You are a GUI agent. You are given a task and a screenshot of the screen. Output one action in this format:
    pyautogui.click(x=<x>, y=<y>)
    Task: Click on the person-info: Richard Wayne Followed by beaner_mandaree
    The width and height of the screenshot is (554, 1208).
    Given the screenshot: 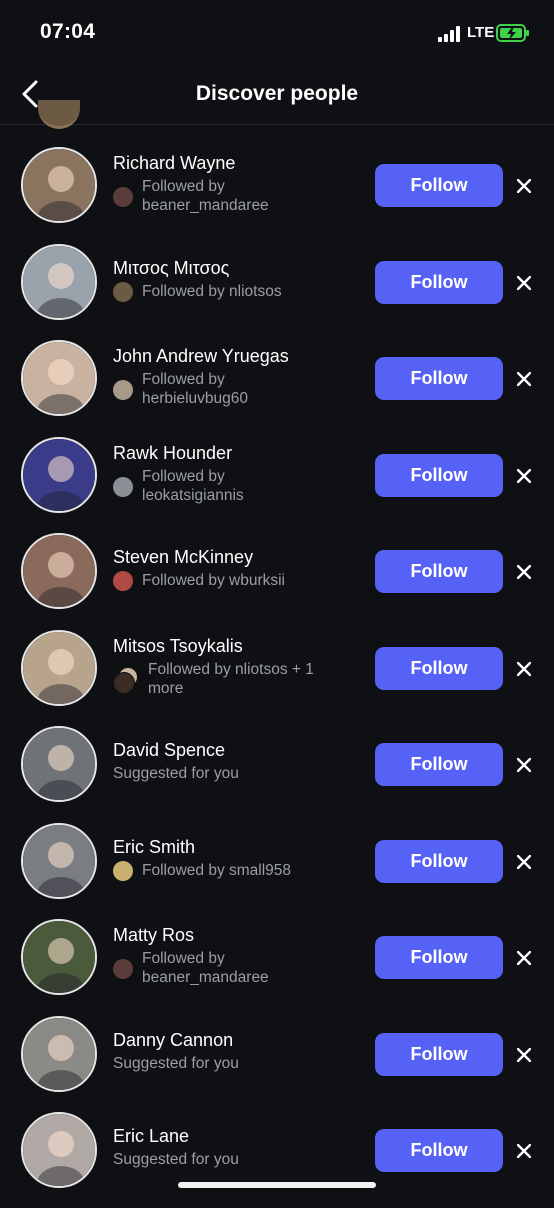 What is the action you would take?
    pyautogui.click(x=238, y=183)
    